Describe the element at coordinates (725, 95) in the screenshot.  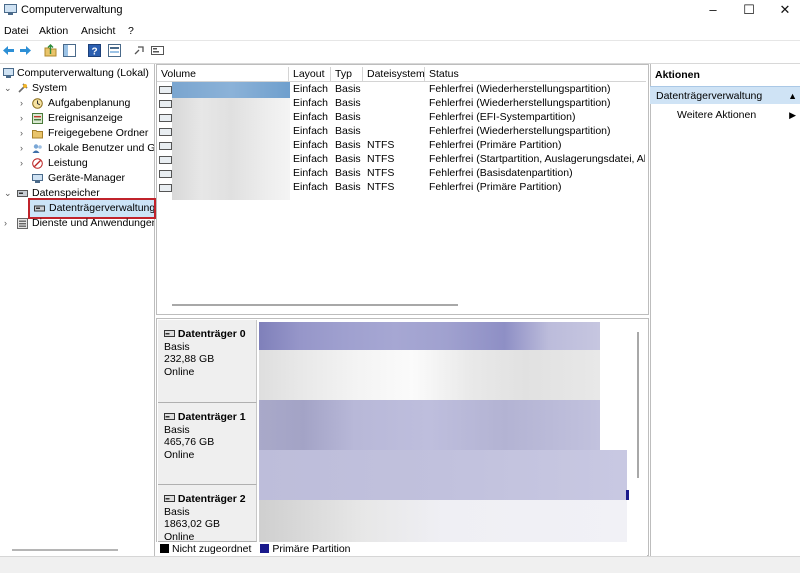
I see `actions-section-datentraegerverwaltung: Datenträgerverwaltung ▲` at that location.